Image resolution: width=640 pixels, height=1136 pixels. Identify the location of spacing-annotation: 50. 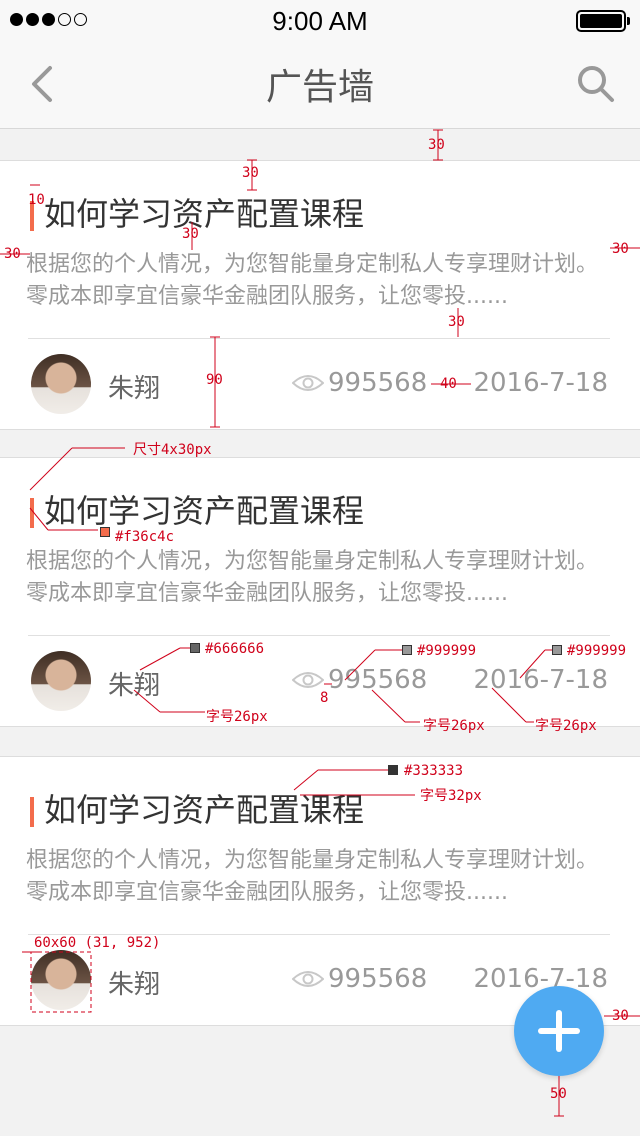
(558, 1094).